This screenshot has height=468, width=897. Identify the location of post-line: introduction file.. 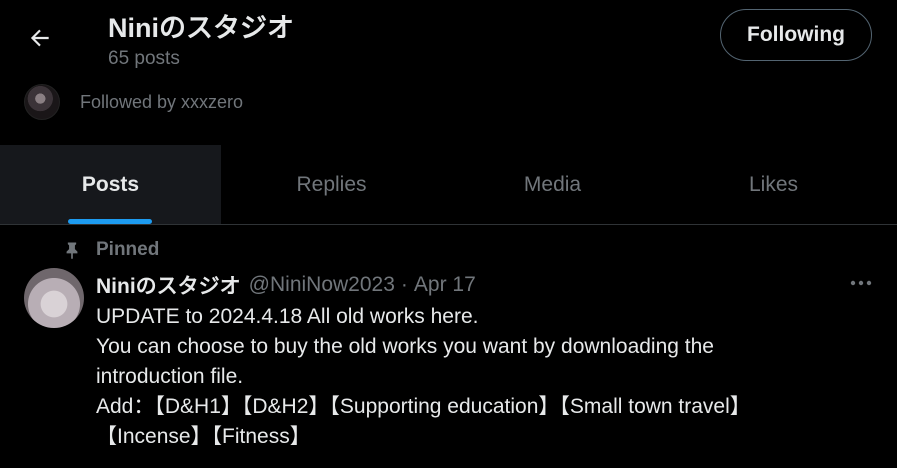
(170, 376).